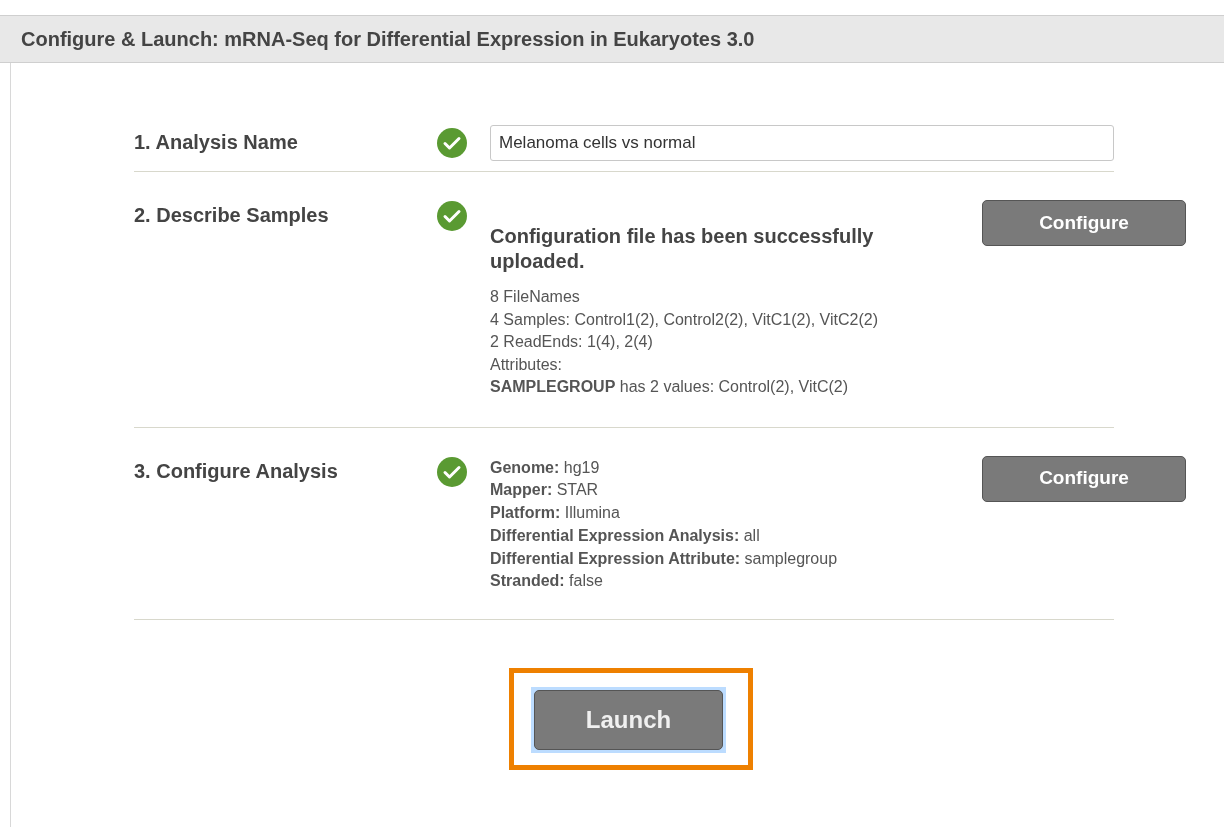  What do you see at coordinates (236, 471) in the screenshot?
I see `step-label: 3. Configure Analysis` at bounding box center [236, 471].